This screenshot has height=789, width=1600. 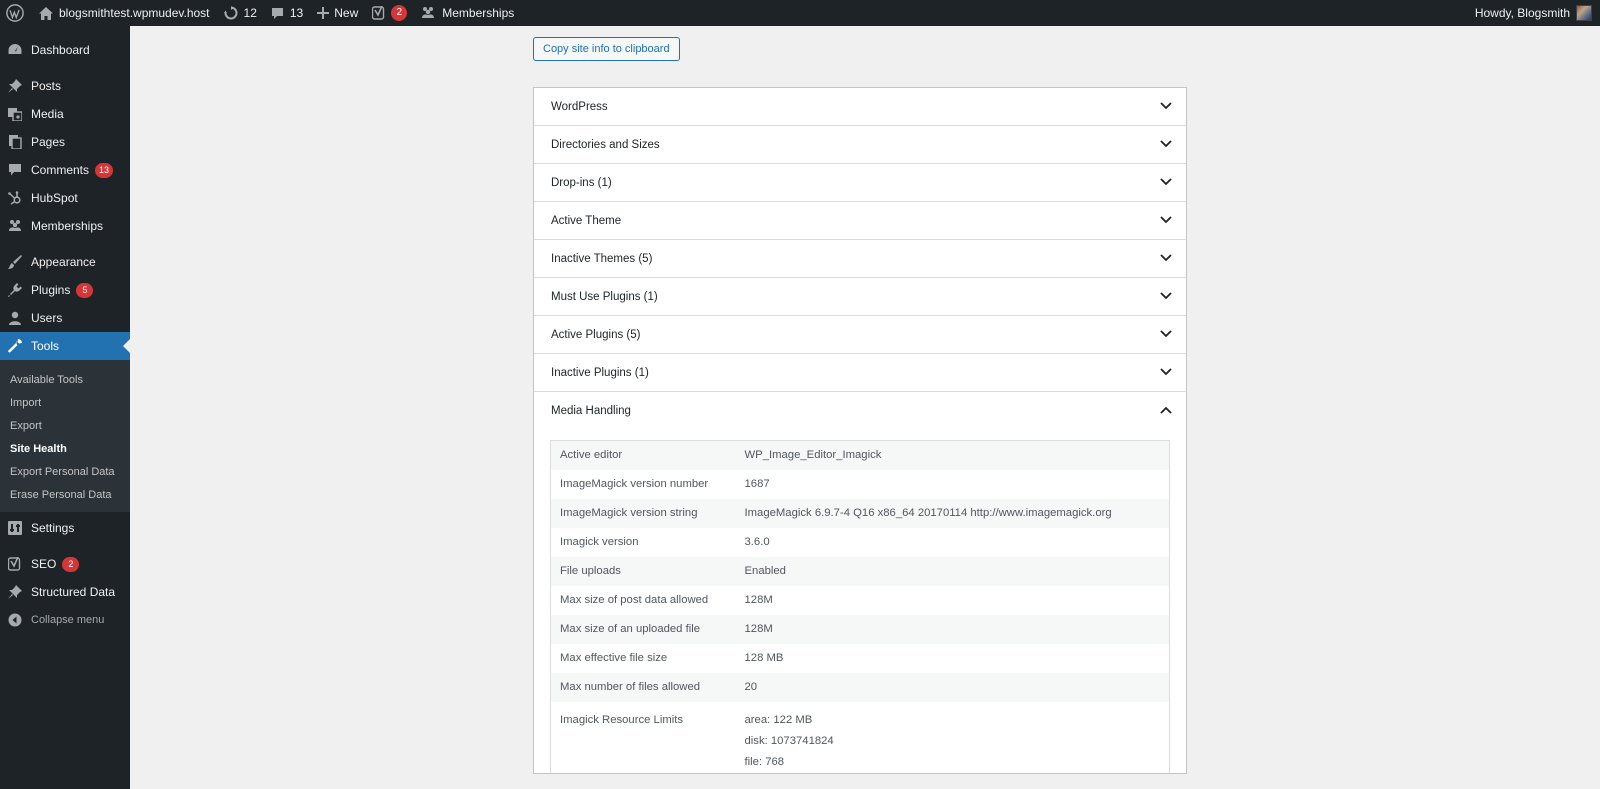 What do you see at coordinates (287, 13) in the screenshot?
I see `comments-link: 13` at bounding box center [287, 13].